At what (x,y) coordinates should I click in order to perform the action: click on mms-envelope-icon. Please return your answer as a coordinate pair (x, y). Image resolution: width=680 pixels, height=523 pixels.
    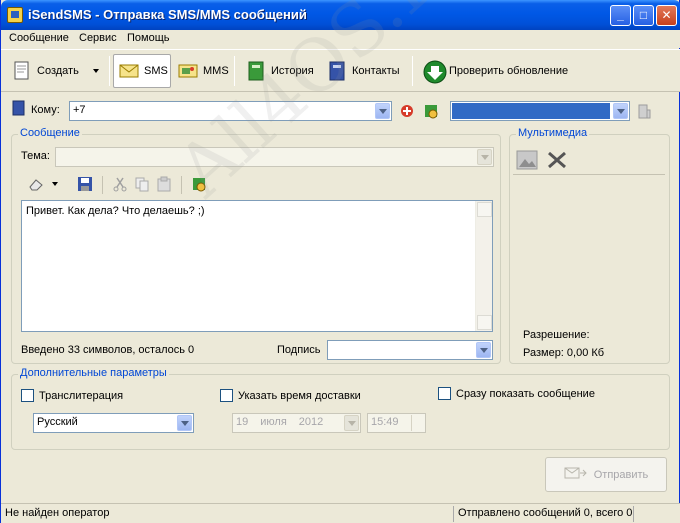
    Looking at the image, I should click on (188, 71).